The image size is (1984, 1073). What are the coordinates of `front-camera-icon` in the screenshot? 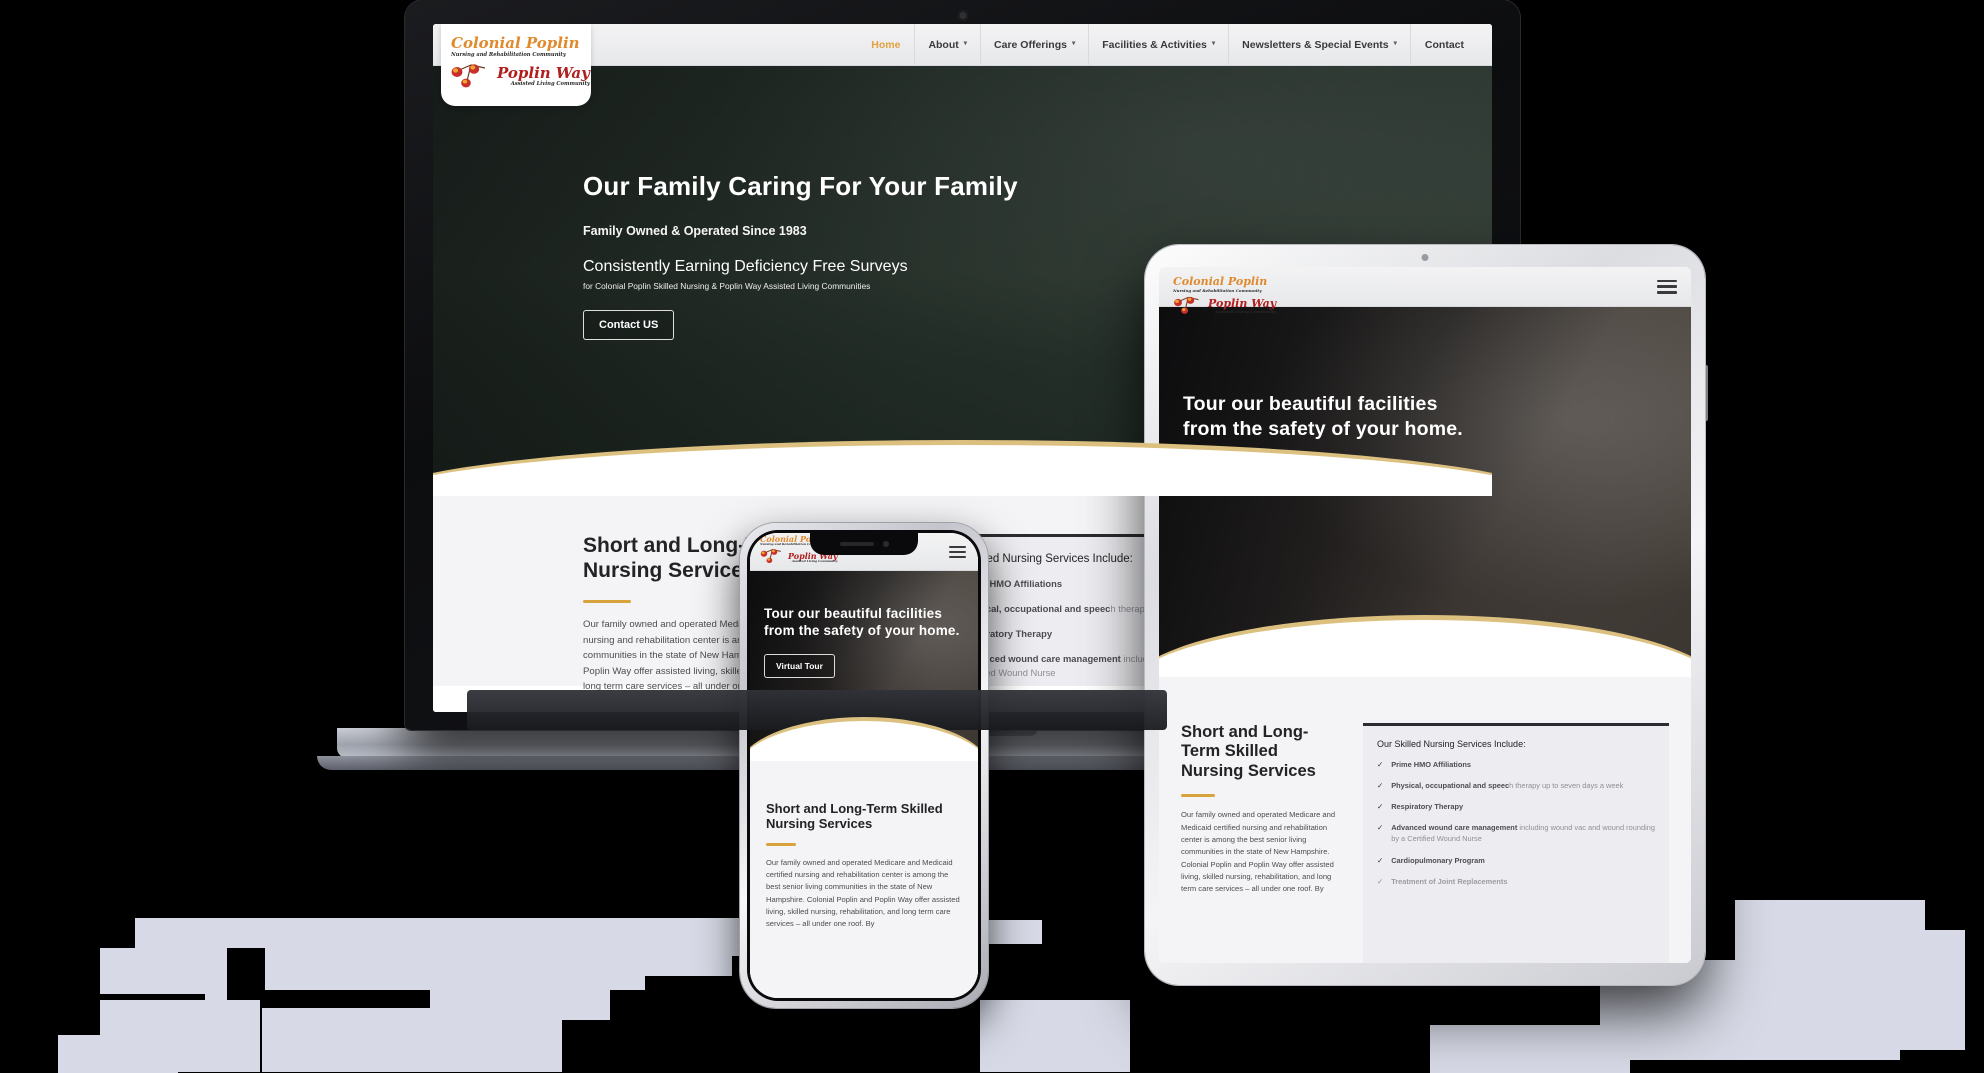 It's located at (885, 544).